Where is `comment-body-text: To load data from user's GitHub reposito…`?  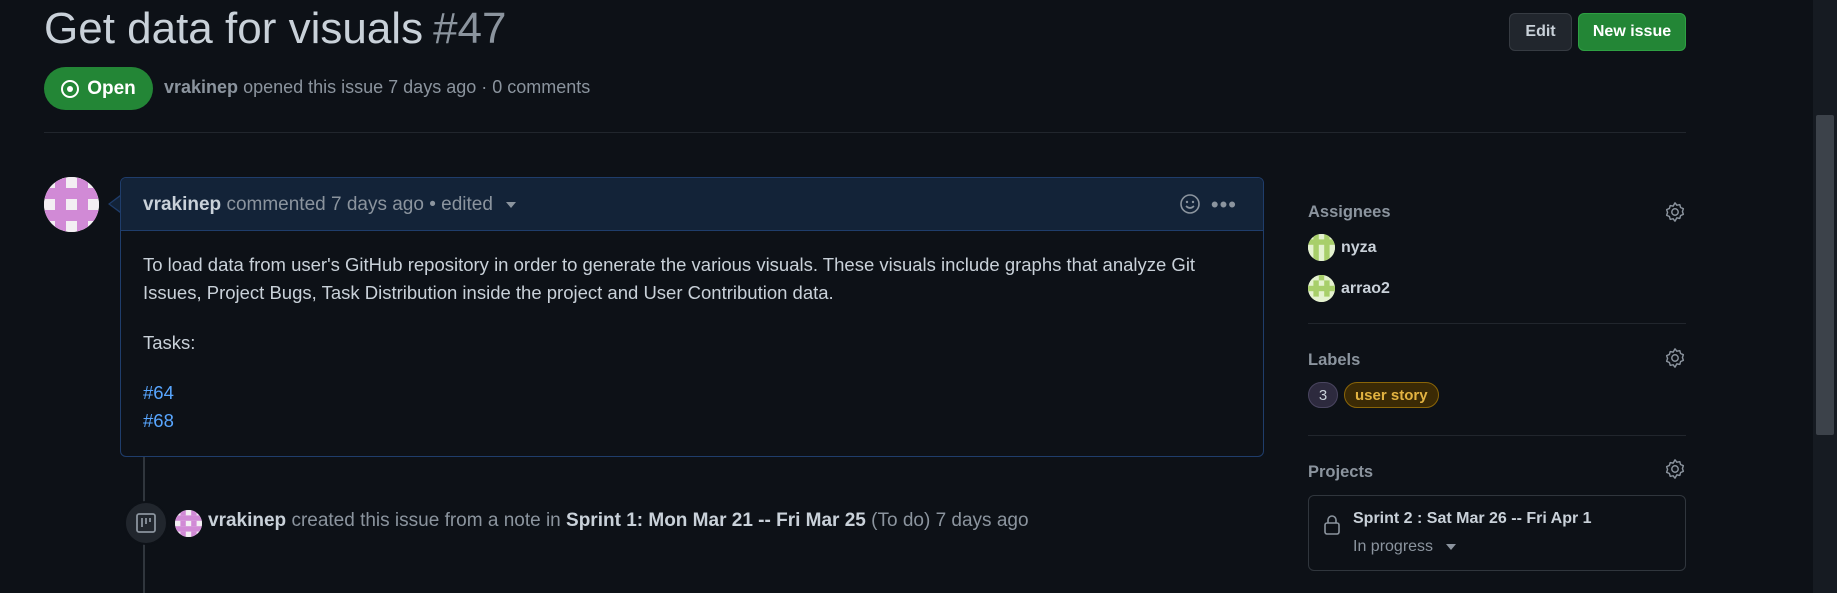 comment-body-text: To load data from user's GitHub reposito… is located at coordinates (669, 278).